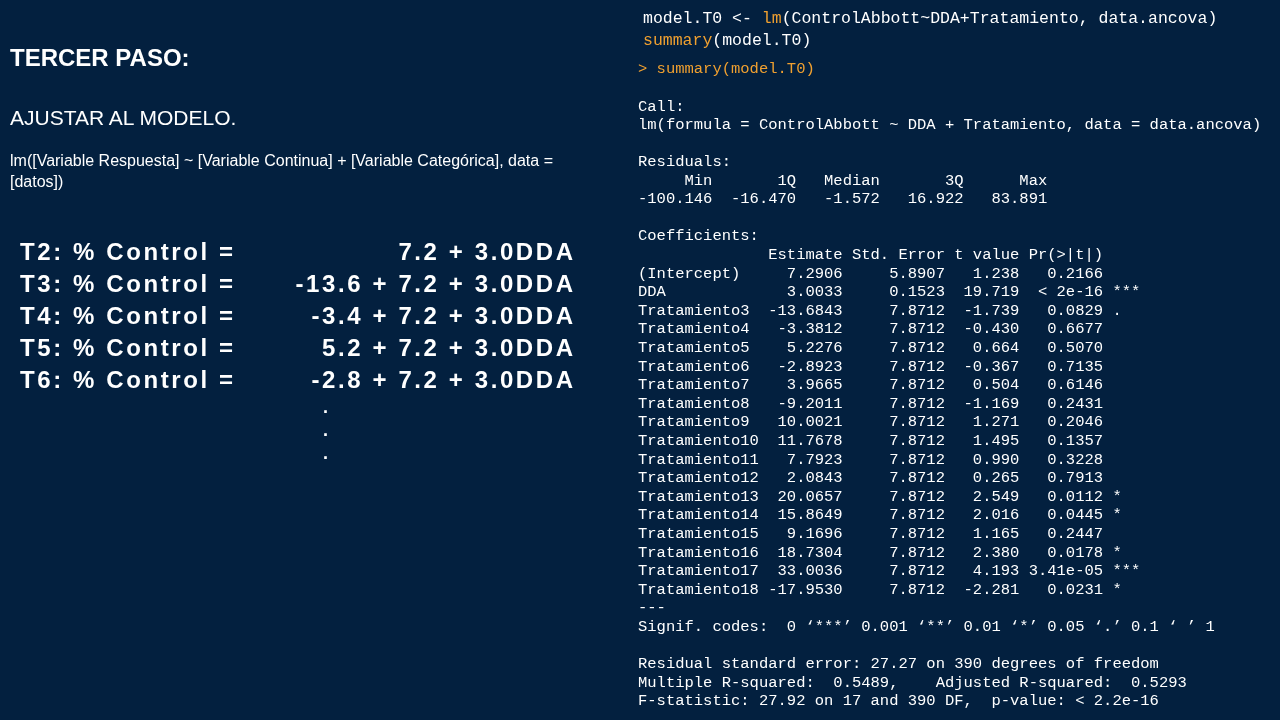 The width and height of the screenshot is (1280, 720). Describe the element at coordinates (100, 58) in the screenshot. I see `slide-title: TERCER PASO:` at that location.